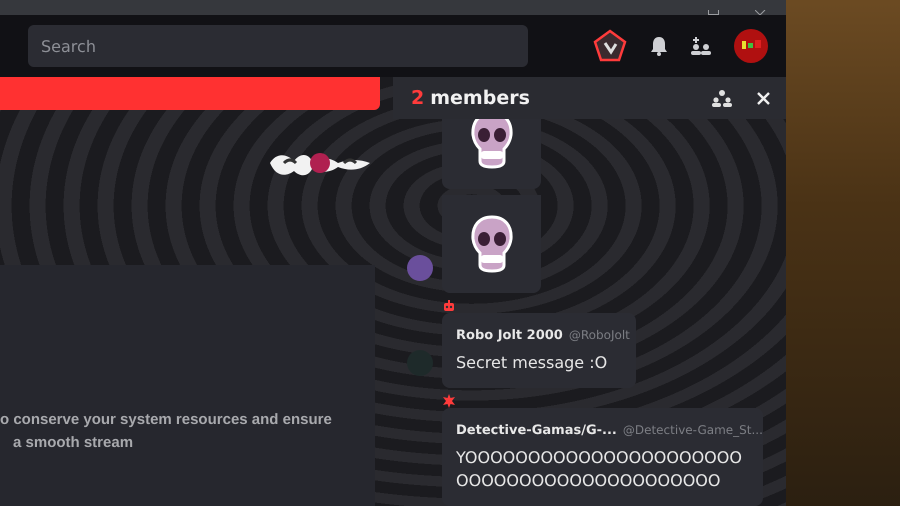 The image size is (900, 506). Describe the element at coordinates (532, 363) in the screenshot. I see `message-text: Secret message :O` at that location.